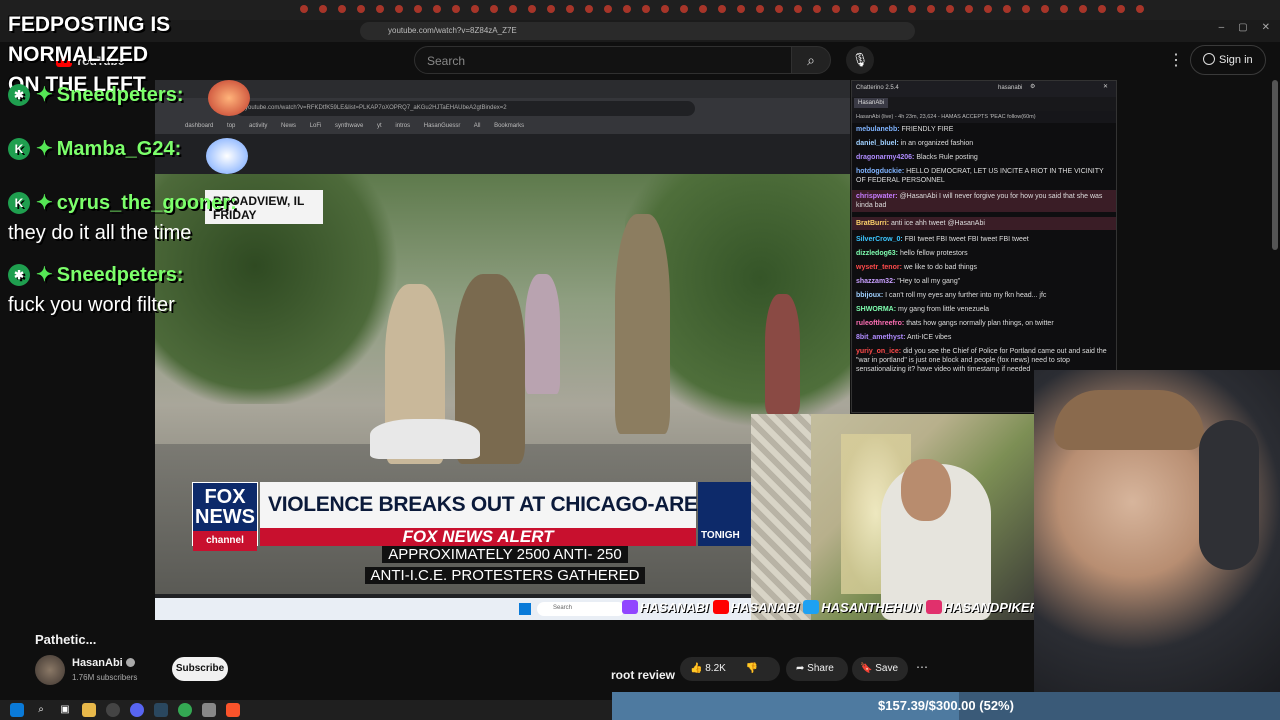 The height and width of the screenshot is (720, 1280). Describe the element at coordinates (872, 223) in the screenshot. I see `chat-username: BratBurri:` at that location.